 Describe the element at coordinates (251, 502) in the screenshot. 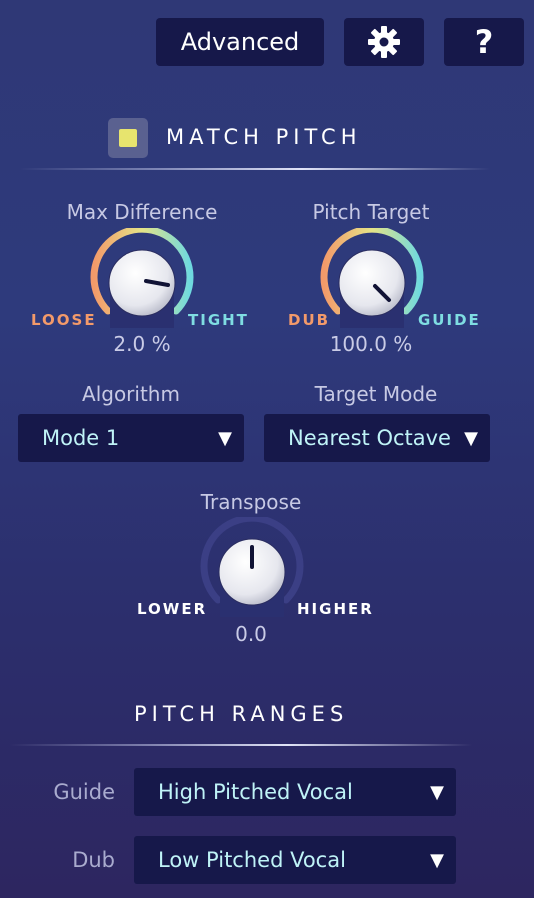

I see `transpose-label: Transpose` at that location.